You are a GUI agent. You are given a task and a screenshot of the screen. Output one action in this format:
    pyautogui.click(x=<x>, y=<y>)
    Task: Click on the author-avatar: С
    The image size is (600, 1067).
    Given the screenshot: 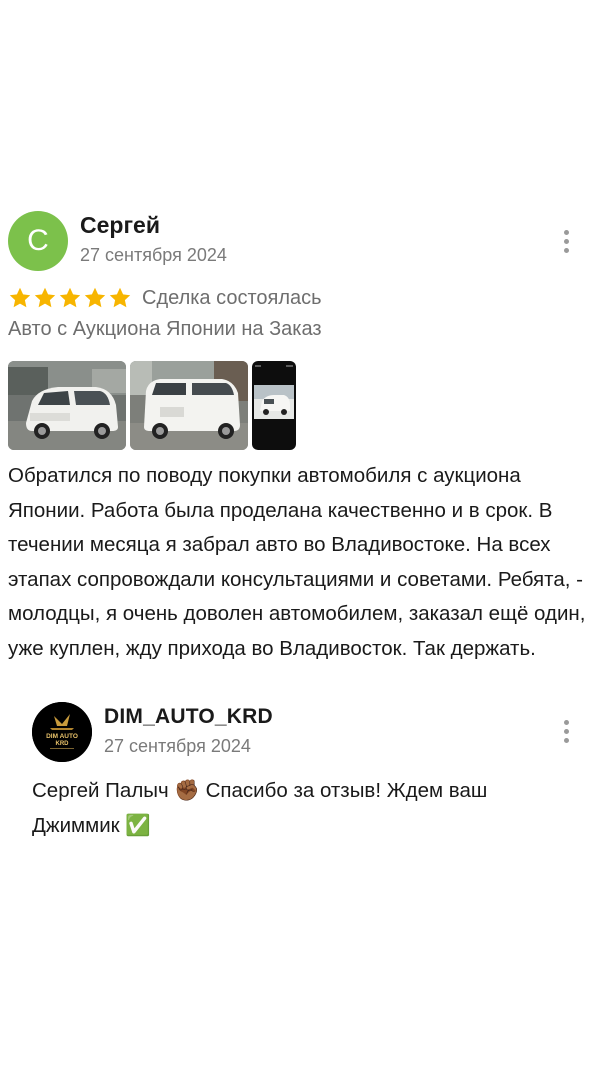 What is the action you would take?
    pyautogui.click(x=38, y=241)
    